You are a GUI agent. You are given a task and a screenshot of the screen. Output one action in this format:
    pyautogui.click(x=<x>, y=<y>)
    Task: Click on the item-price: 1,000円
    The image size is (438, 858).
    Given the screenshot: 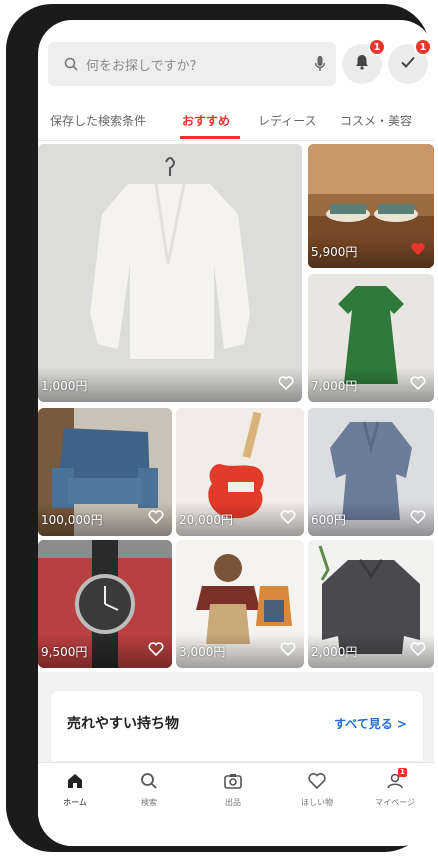 What is the action you would take?
    pyautogui.click(x=64, y=386)
    